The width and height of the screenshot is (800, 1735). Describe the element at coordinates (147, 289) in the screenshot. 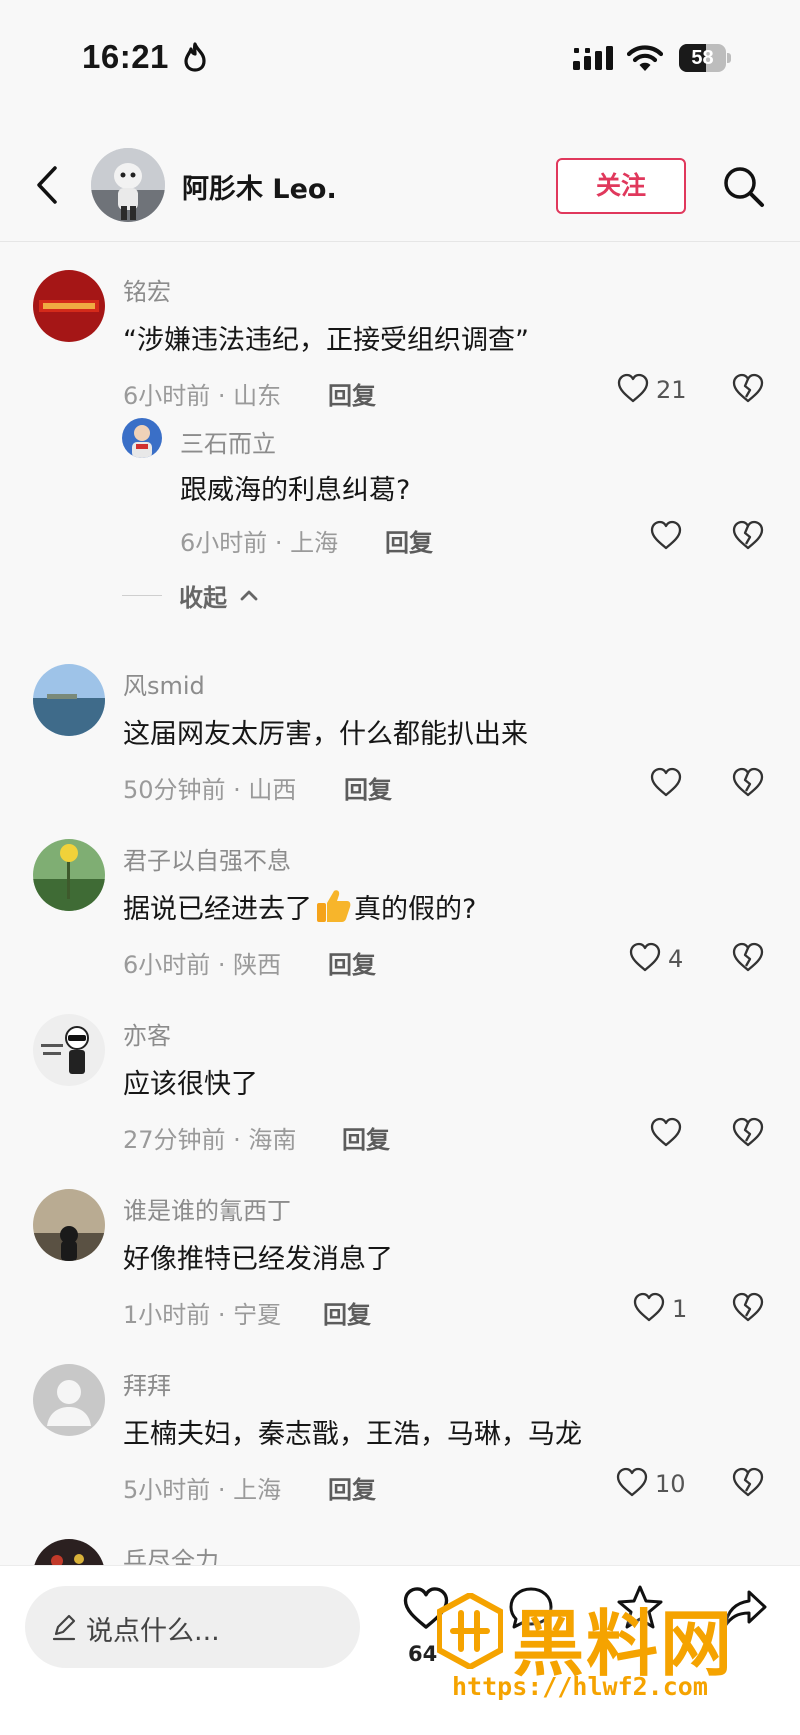

I see `comment-author: 铭宏` at that location.